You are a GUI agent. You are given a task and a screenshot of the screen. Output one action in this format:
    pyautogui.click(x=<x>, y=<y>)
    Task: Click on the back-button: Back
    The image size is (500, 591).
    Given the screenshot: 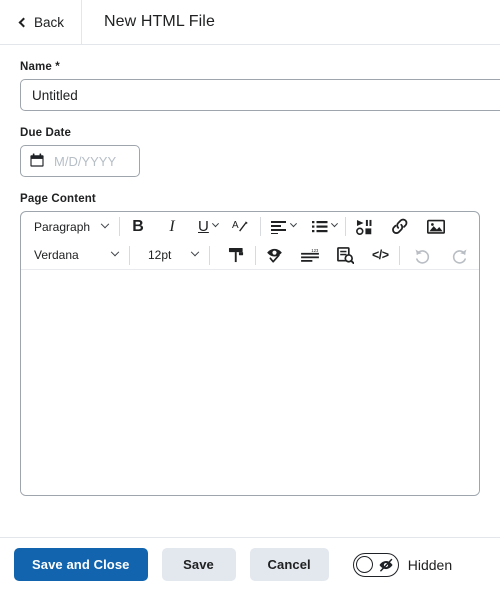 What is the action you would take?
    pyautogui.click(x=41, y=22)
    